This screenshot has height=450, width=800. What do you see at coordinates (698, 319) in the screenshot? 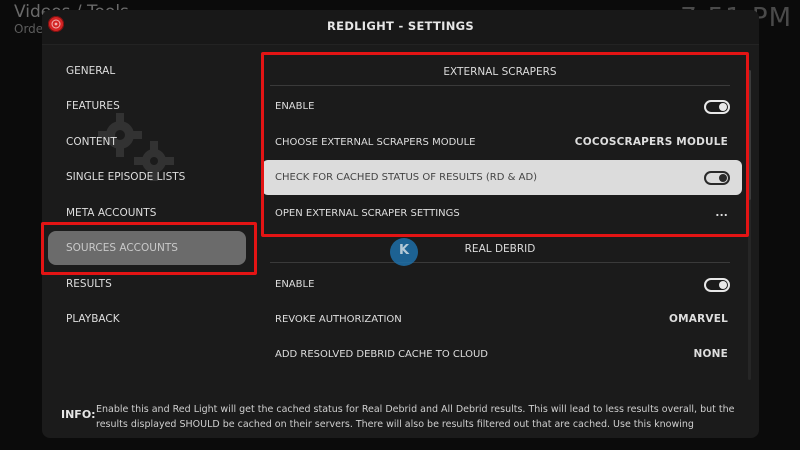
I see `setting-value: OMARVEL` at bounding box center [698, 319].